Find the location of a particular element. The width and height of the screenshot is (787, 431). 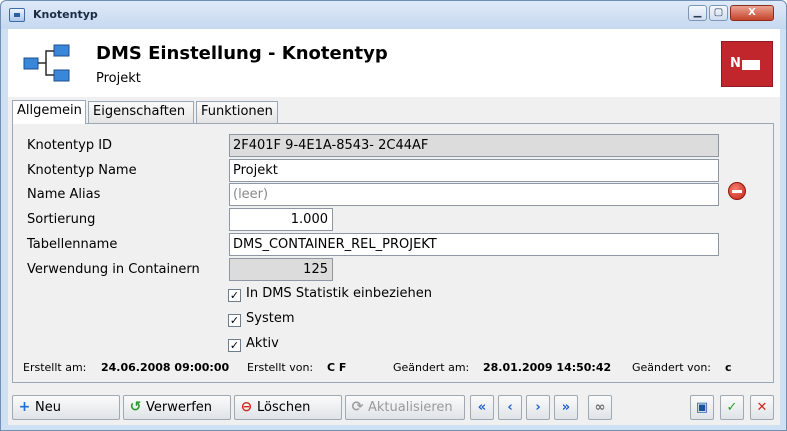

window-title: Knotentyp is located at coordinates (65, 14).